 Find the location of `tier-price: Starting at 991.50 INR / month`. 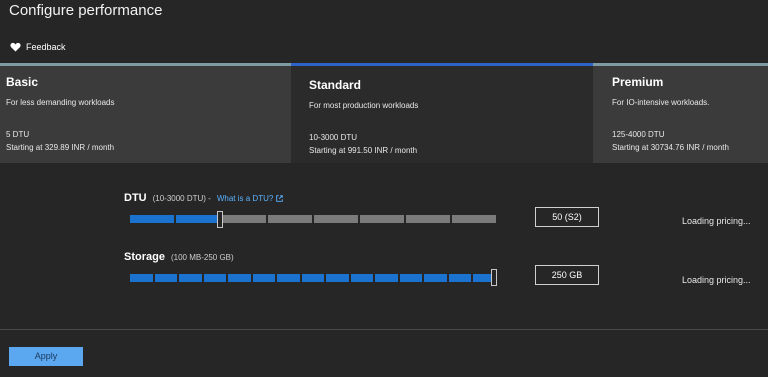

tier-price: Starting at 991.50 INR / month is located at coordinates (363, 150).